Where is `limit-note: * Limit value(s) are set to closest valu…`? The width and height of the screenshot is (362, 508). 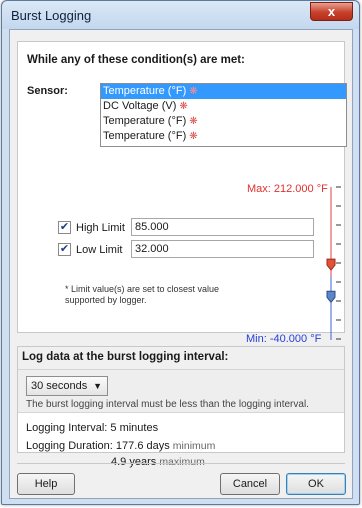
limit-note: * Limit value(s) are set to closest valu… is located at coordinates (142, 294).